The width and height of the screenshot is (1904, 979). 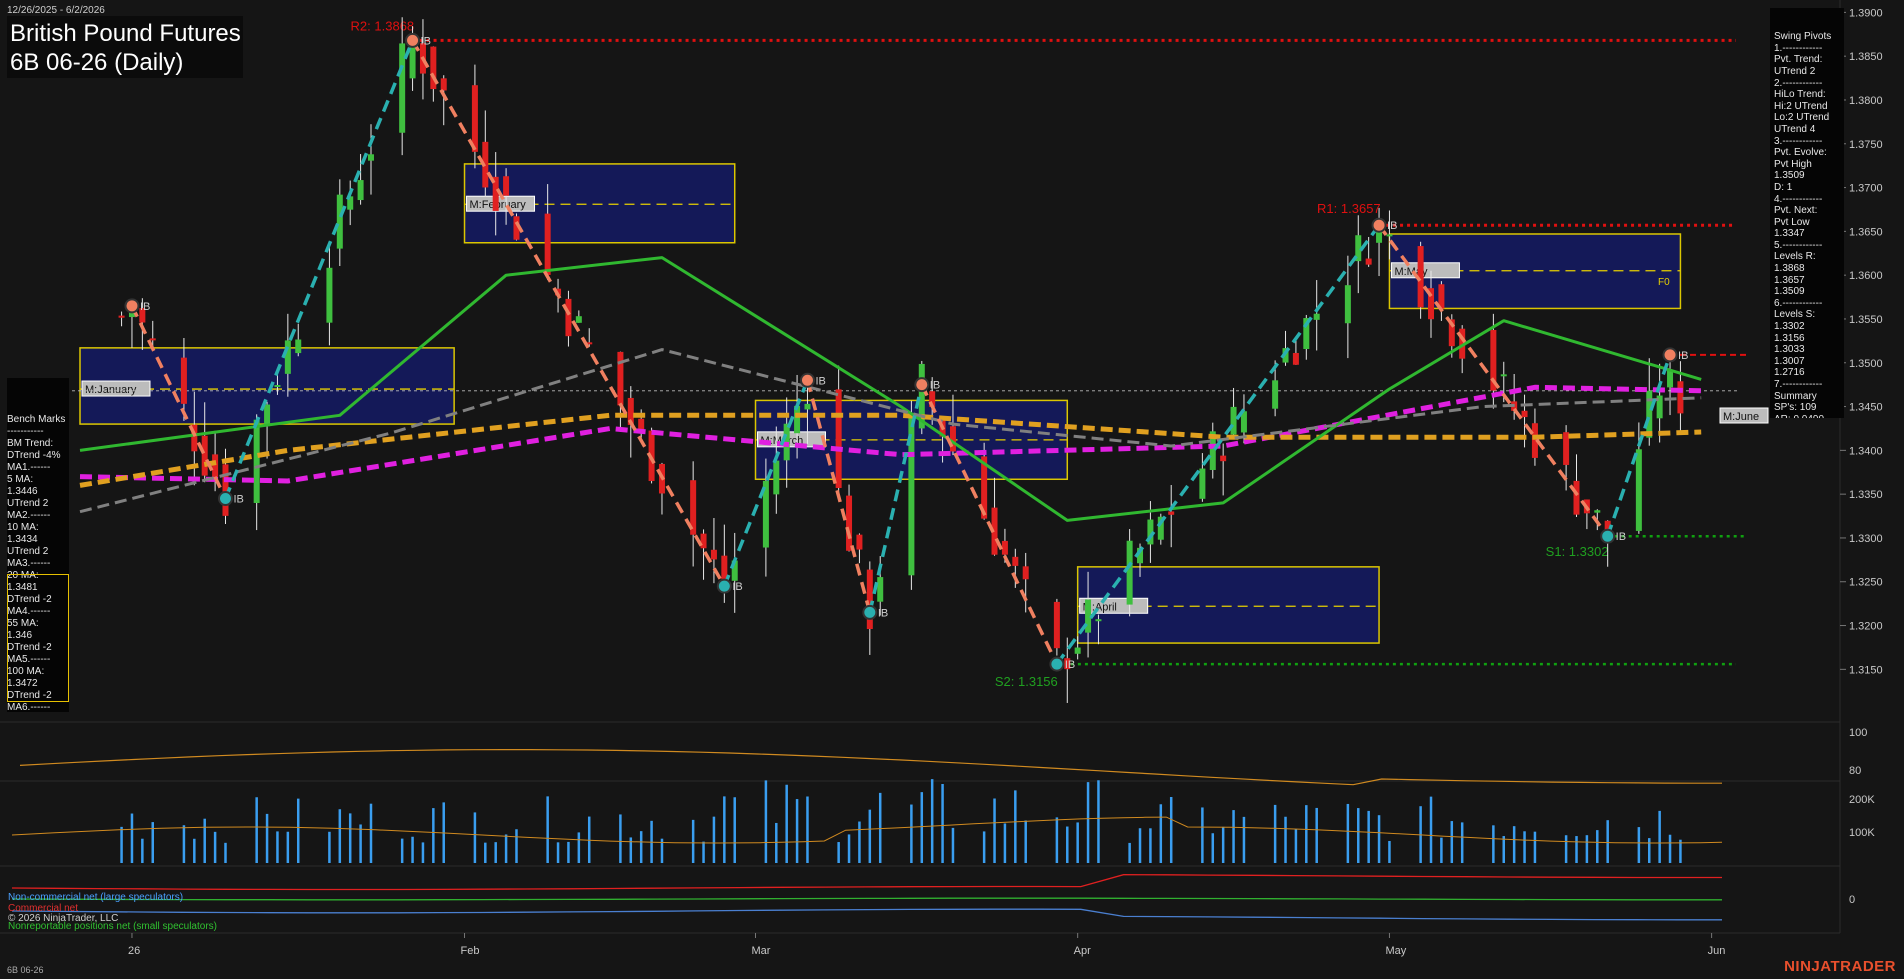 I want to click on cot-tick-label: 0, so click(x=1852, y=900).